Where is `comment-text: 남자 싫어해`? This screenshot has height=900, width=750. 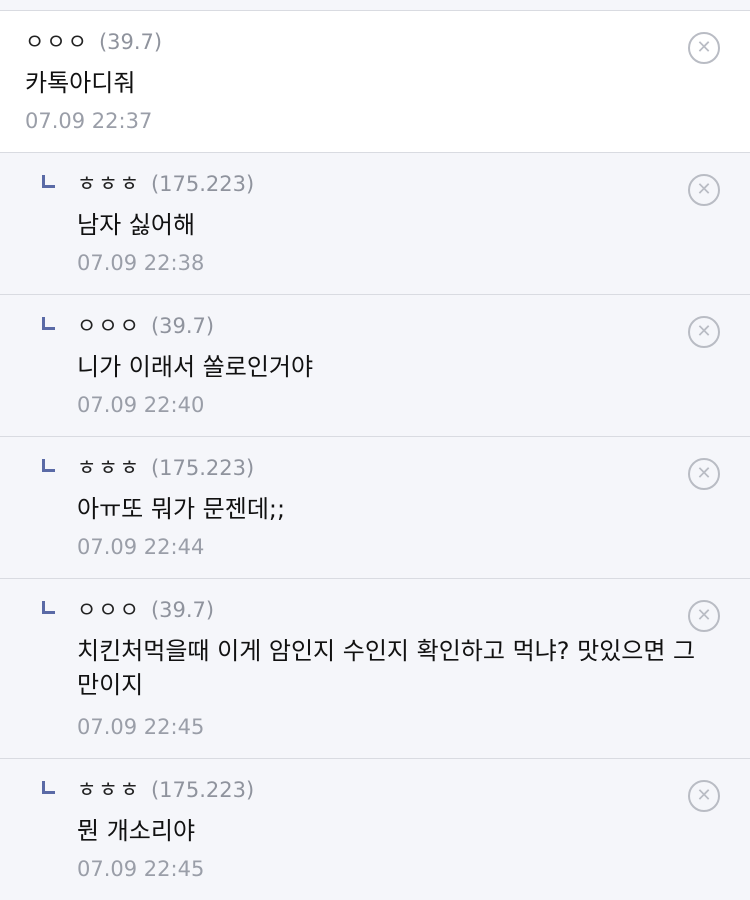 comment-text: 남자 싫어해 is located at coordinates (136, 225).